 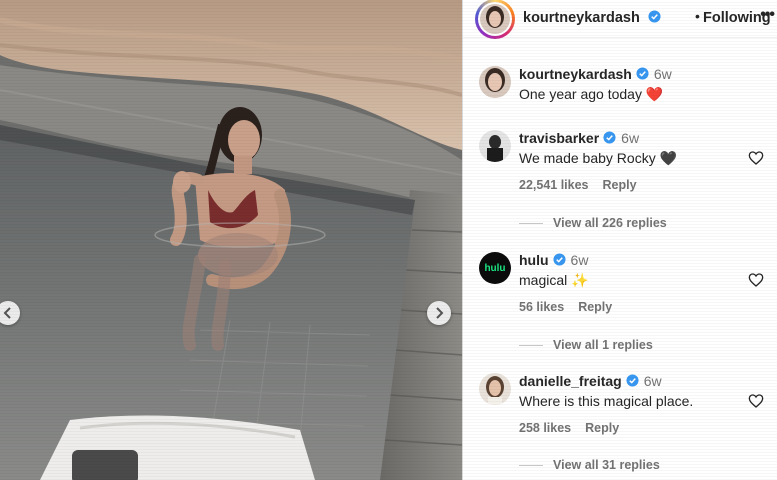 I want to click on next-photo-button, so click(x=439, y=313).